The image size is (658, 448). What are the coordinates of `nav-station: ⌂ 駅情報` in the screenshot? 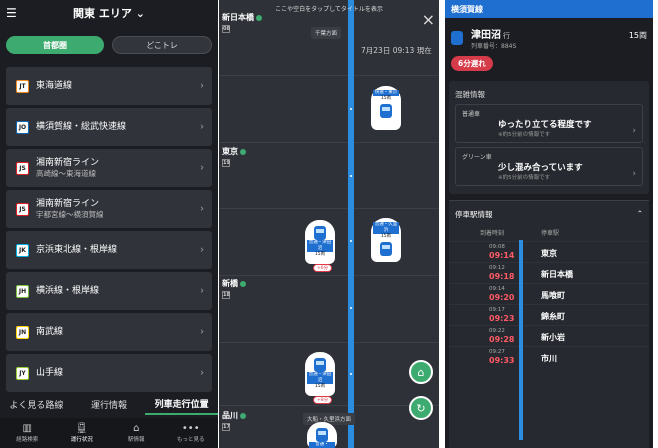 It's located at (136, 433).